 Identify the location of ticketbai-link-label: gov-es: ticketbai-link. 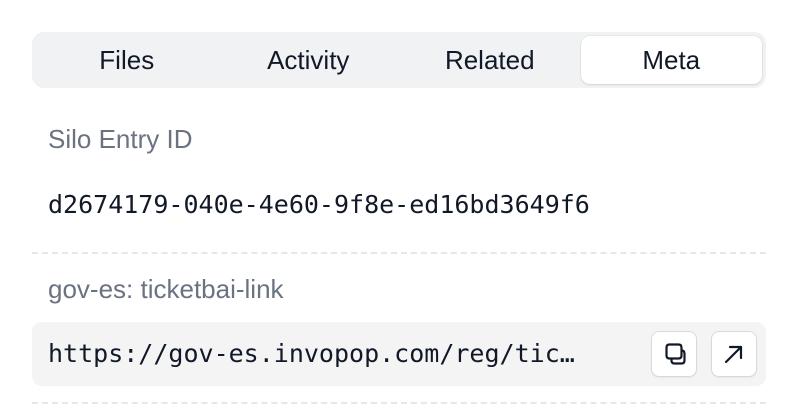
(166, 289).